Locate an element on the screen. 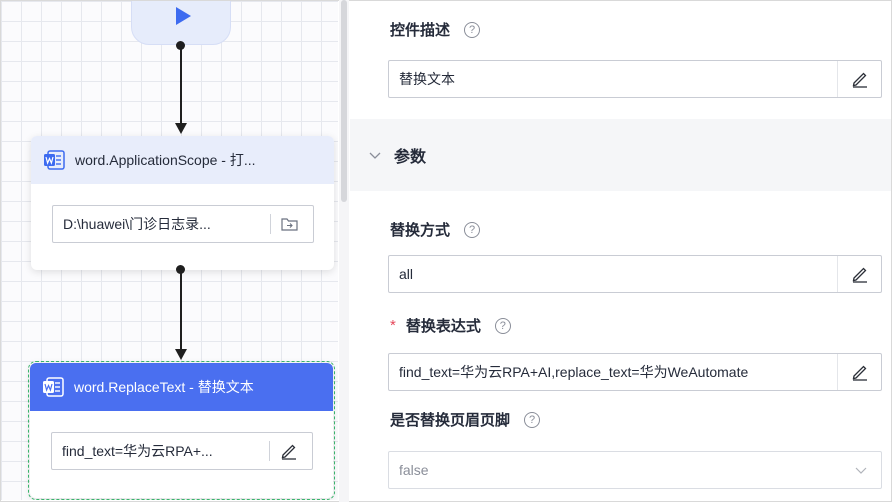  description-field: 替换文本 is located at coordinates (635, 79).